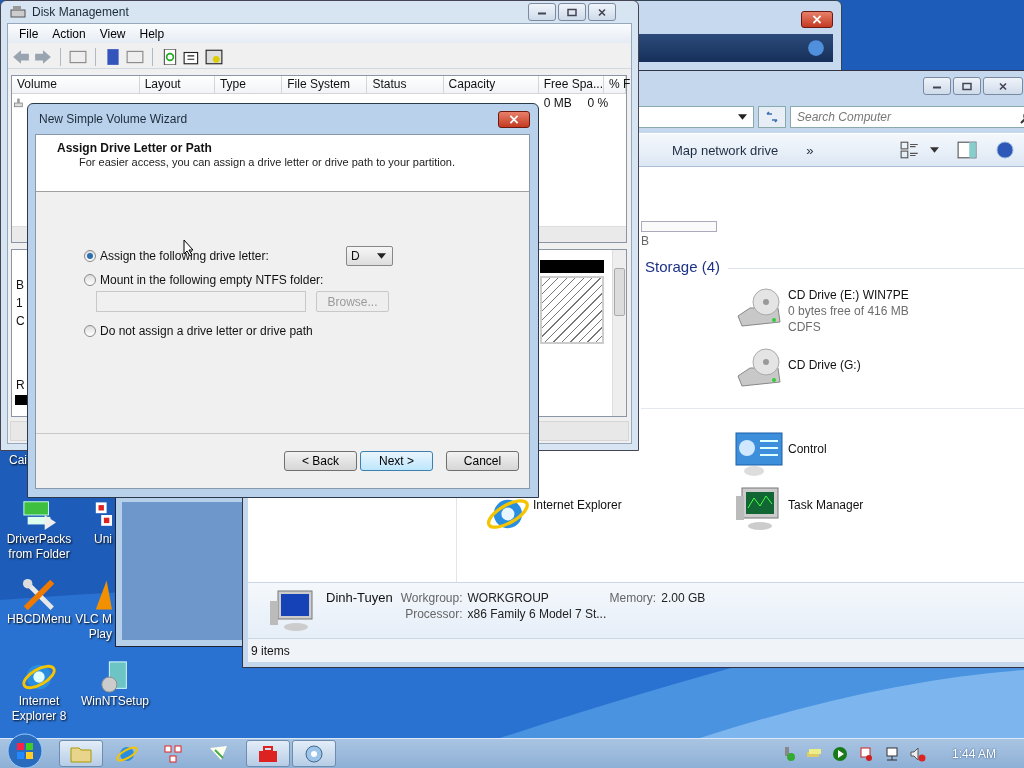  I want to click on column-header: File System, so click(325, 84).